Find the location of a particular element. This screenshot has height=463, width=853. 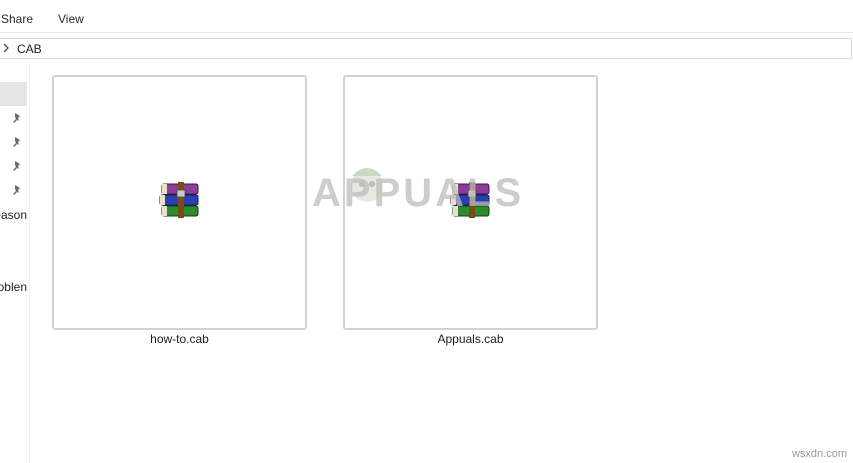

ribbon-bar: Share View is located at coordinates (426, 16).